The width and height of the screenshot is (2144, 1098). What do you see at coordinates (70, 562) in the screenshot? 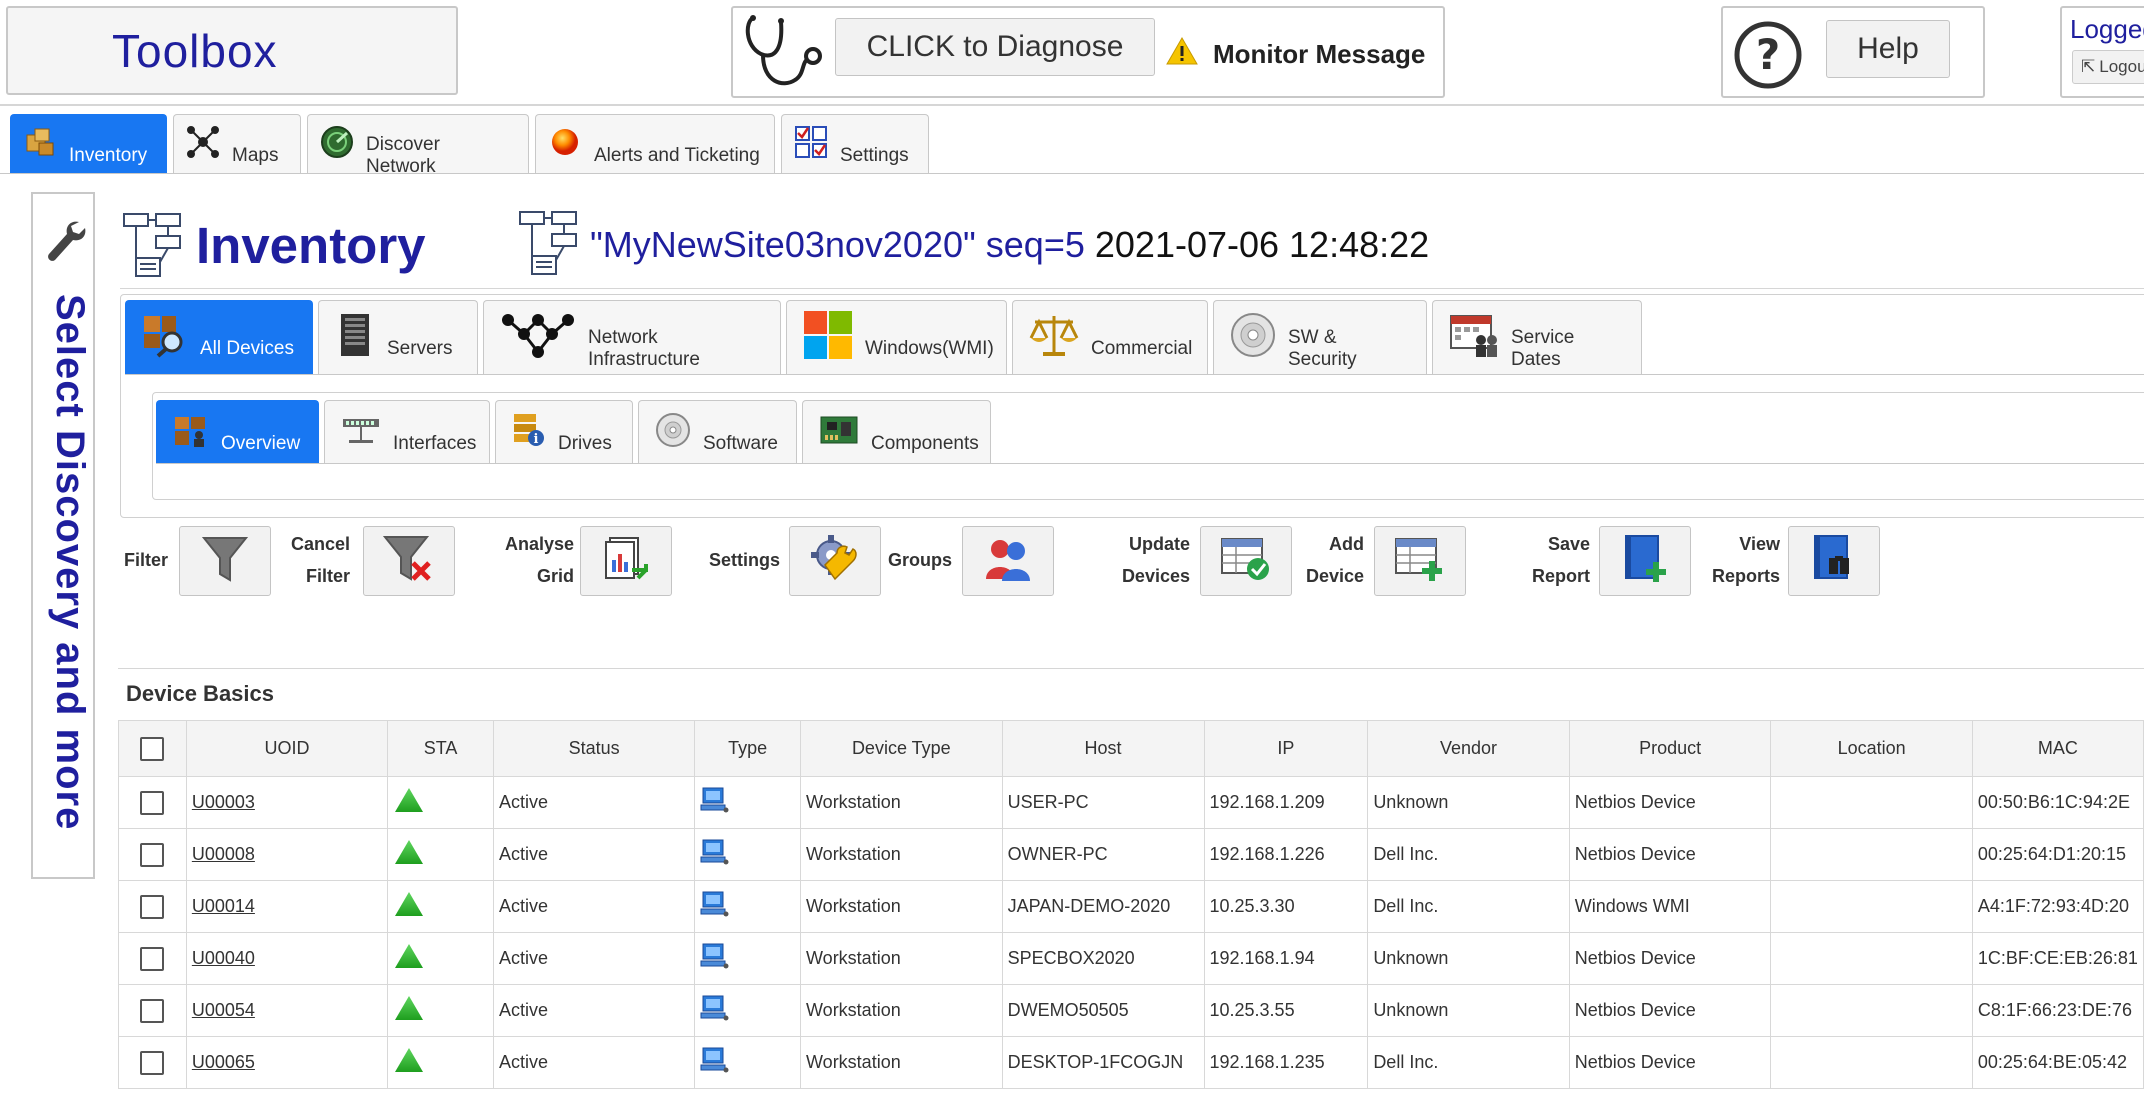
I see `sidebar-label: Select Discovery and more` at bounding box center [70, 562].